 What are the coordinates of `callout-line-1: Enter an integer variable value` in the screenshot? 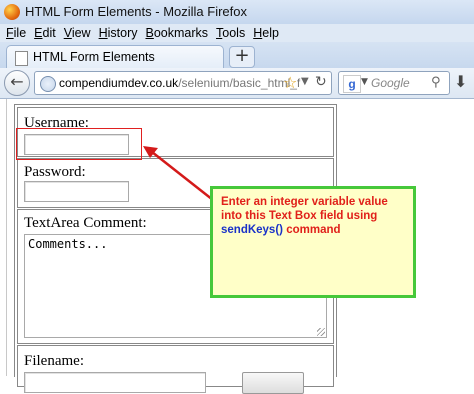 It's located at (304, 202).